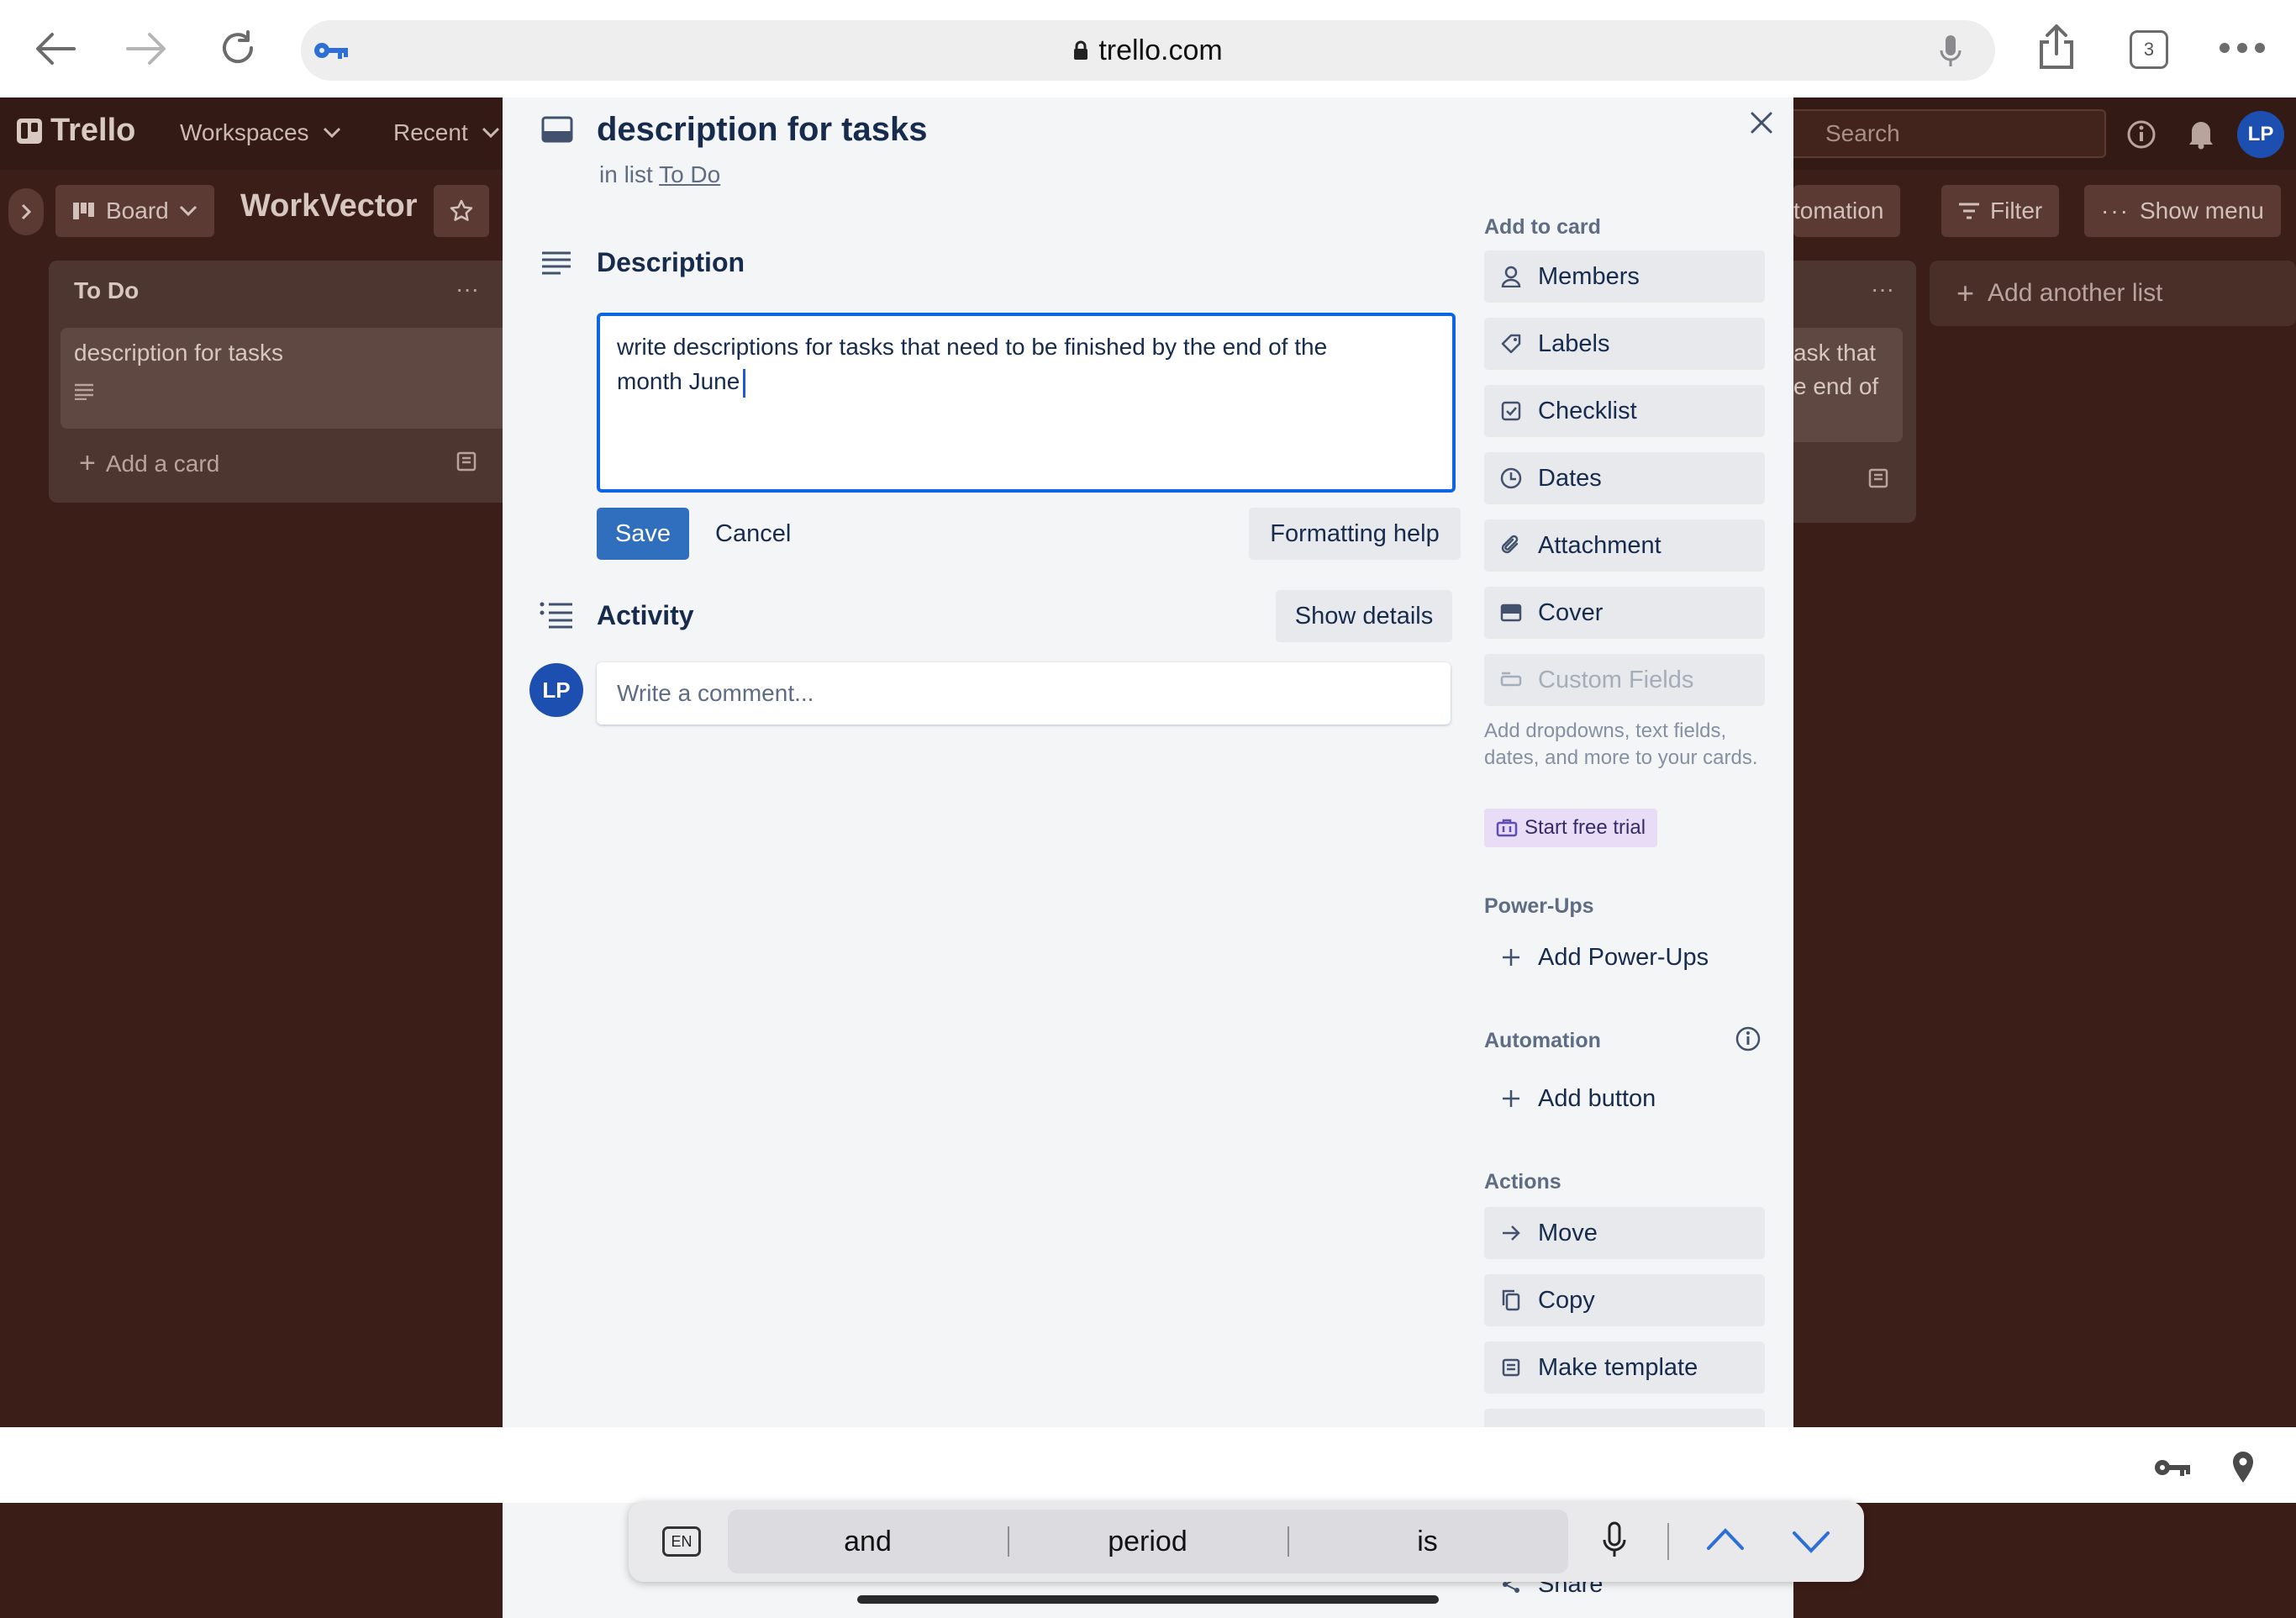 The width and height of the screenshot is (2296, 1618). I want to click on start-free-trial-label: Start free trial, so click(1585, 827).